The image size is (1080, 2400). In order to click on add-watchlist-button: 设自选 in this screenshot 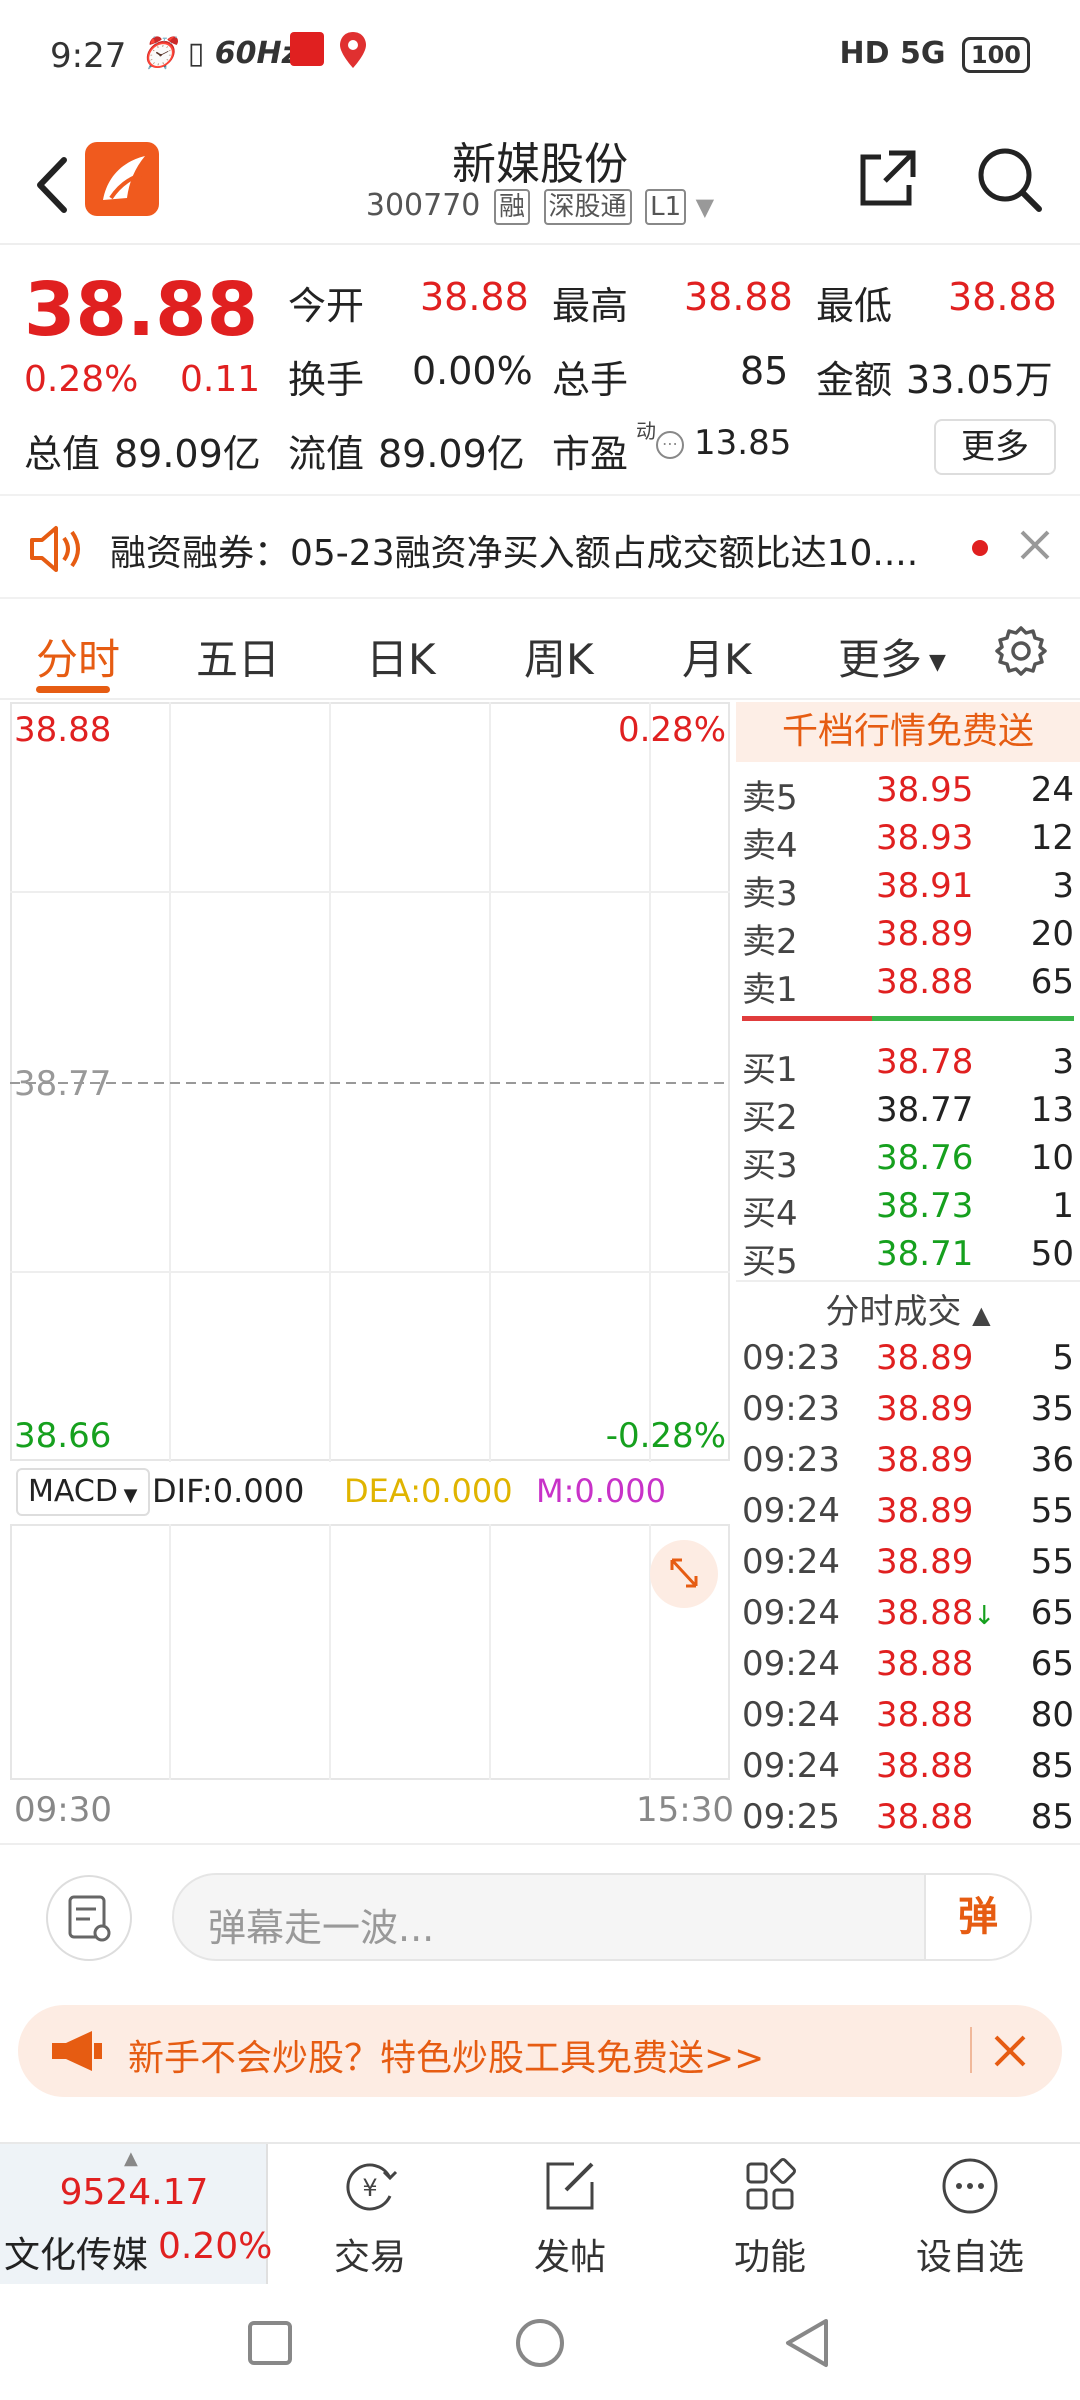, I will do `click(970, 2214)`.